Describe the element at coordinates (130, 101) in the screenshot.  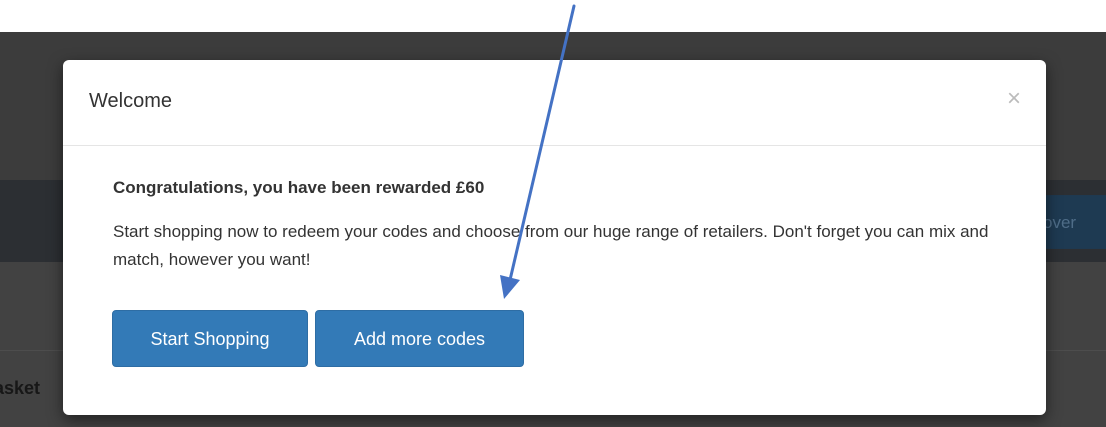
I see `modal-title: Welcome` at that location.